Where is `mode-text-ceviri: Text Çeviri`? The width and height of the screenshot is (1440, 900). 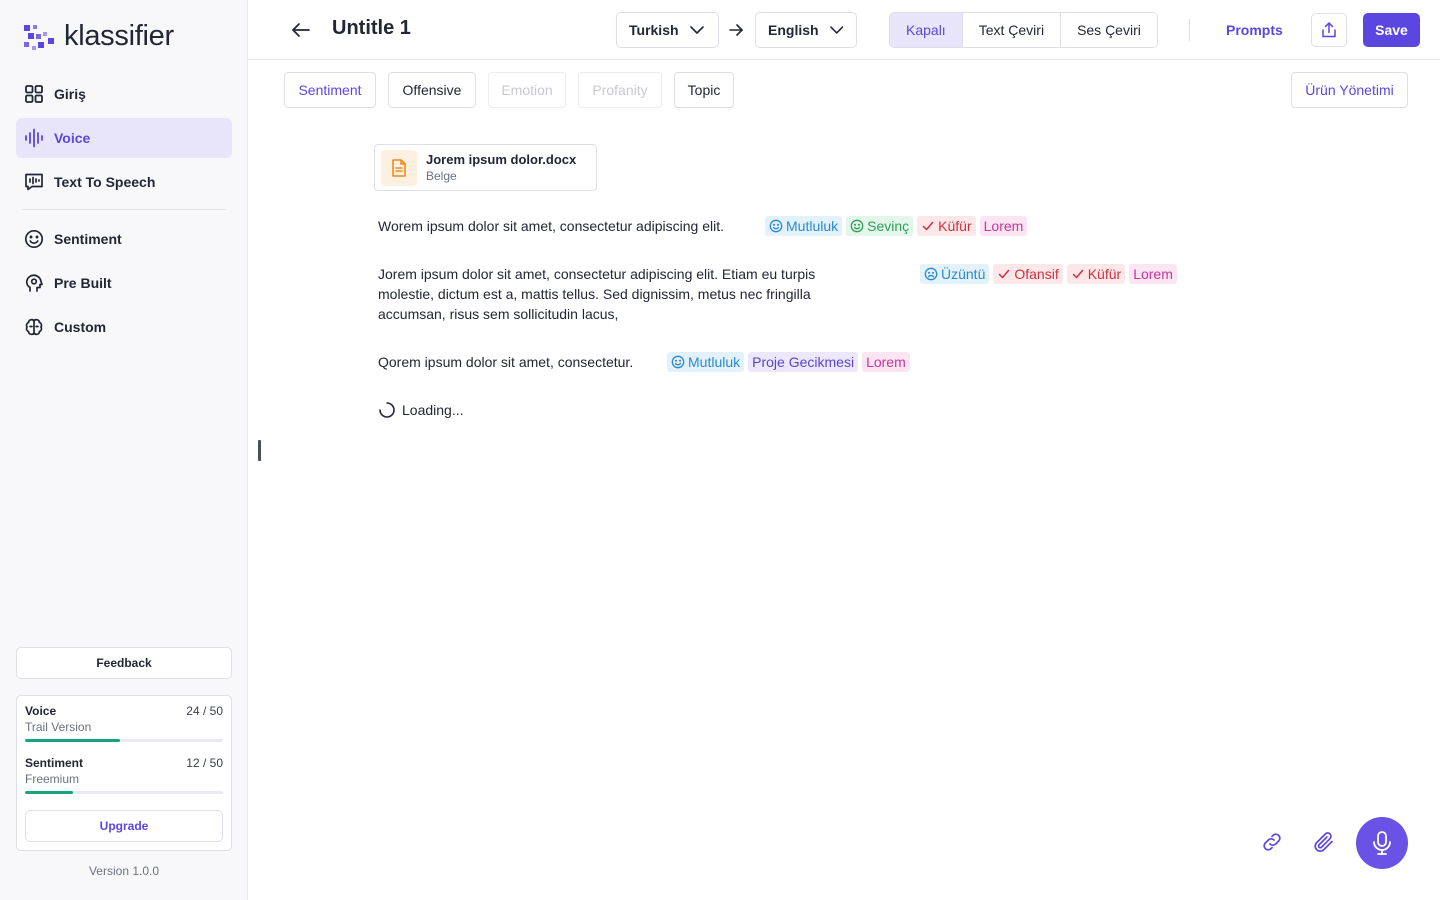 mode-text-ceviri: Text Çeviri is located at coordinates (1011, 30).